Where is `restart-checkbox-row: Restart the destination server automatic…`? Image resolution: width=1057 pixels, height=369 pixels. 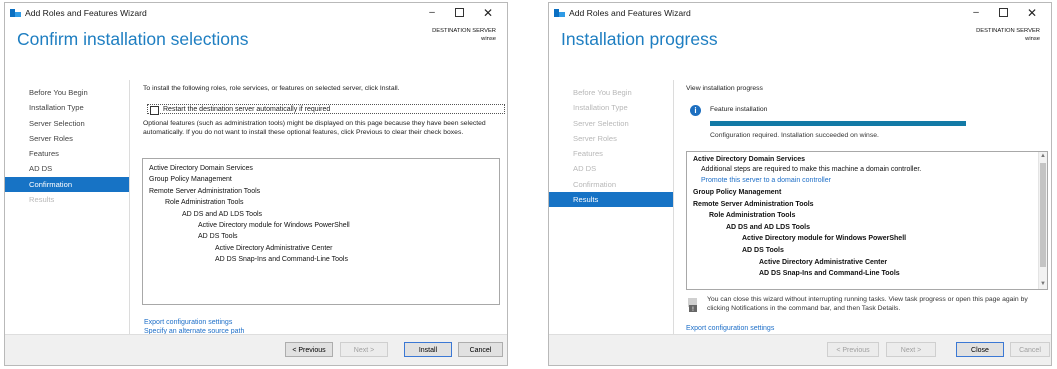
restart-checkbox-row: Restart the destination server automatic… is located at coordinates (326, 109).